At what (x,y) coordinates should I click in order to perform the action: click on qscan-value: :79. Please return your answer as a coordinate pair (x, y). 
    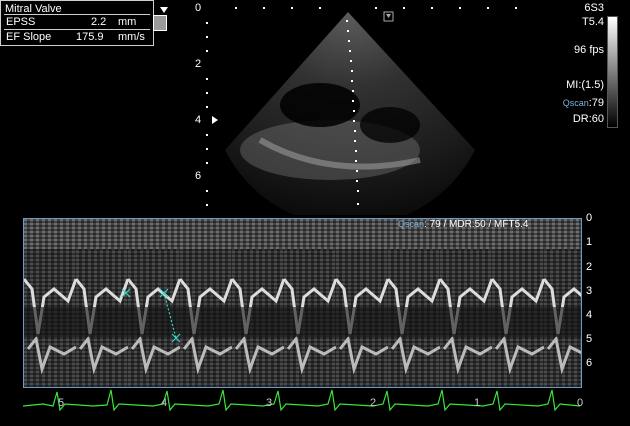
    Looking at the image, I should click on (596, 103).